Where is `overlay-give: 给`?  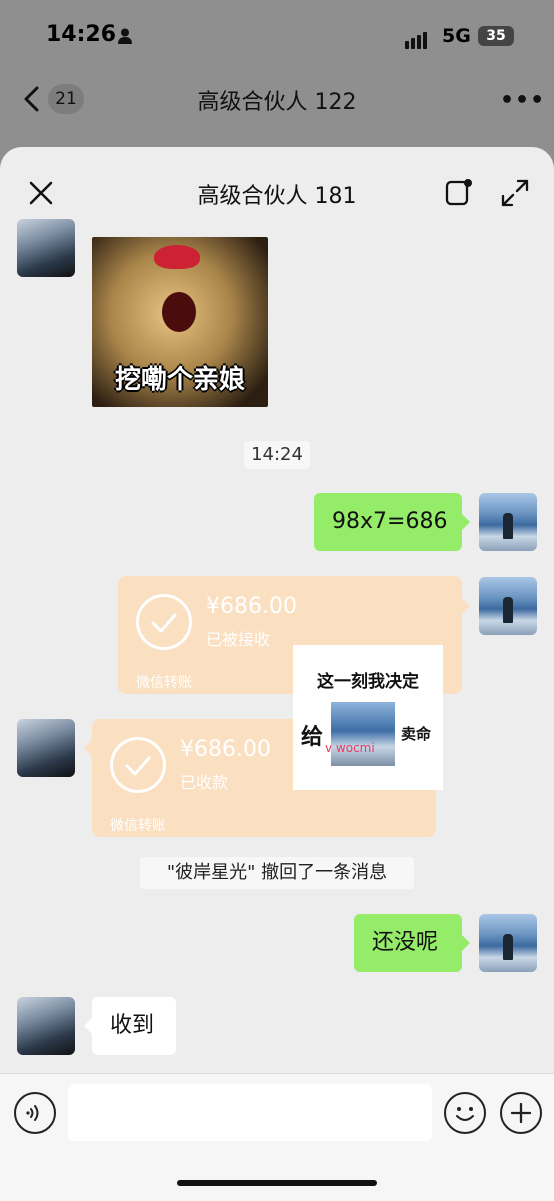 overlay-give: 给 is located at coordinates (312, 737).